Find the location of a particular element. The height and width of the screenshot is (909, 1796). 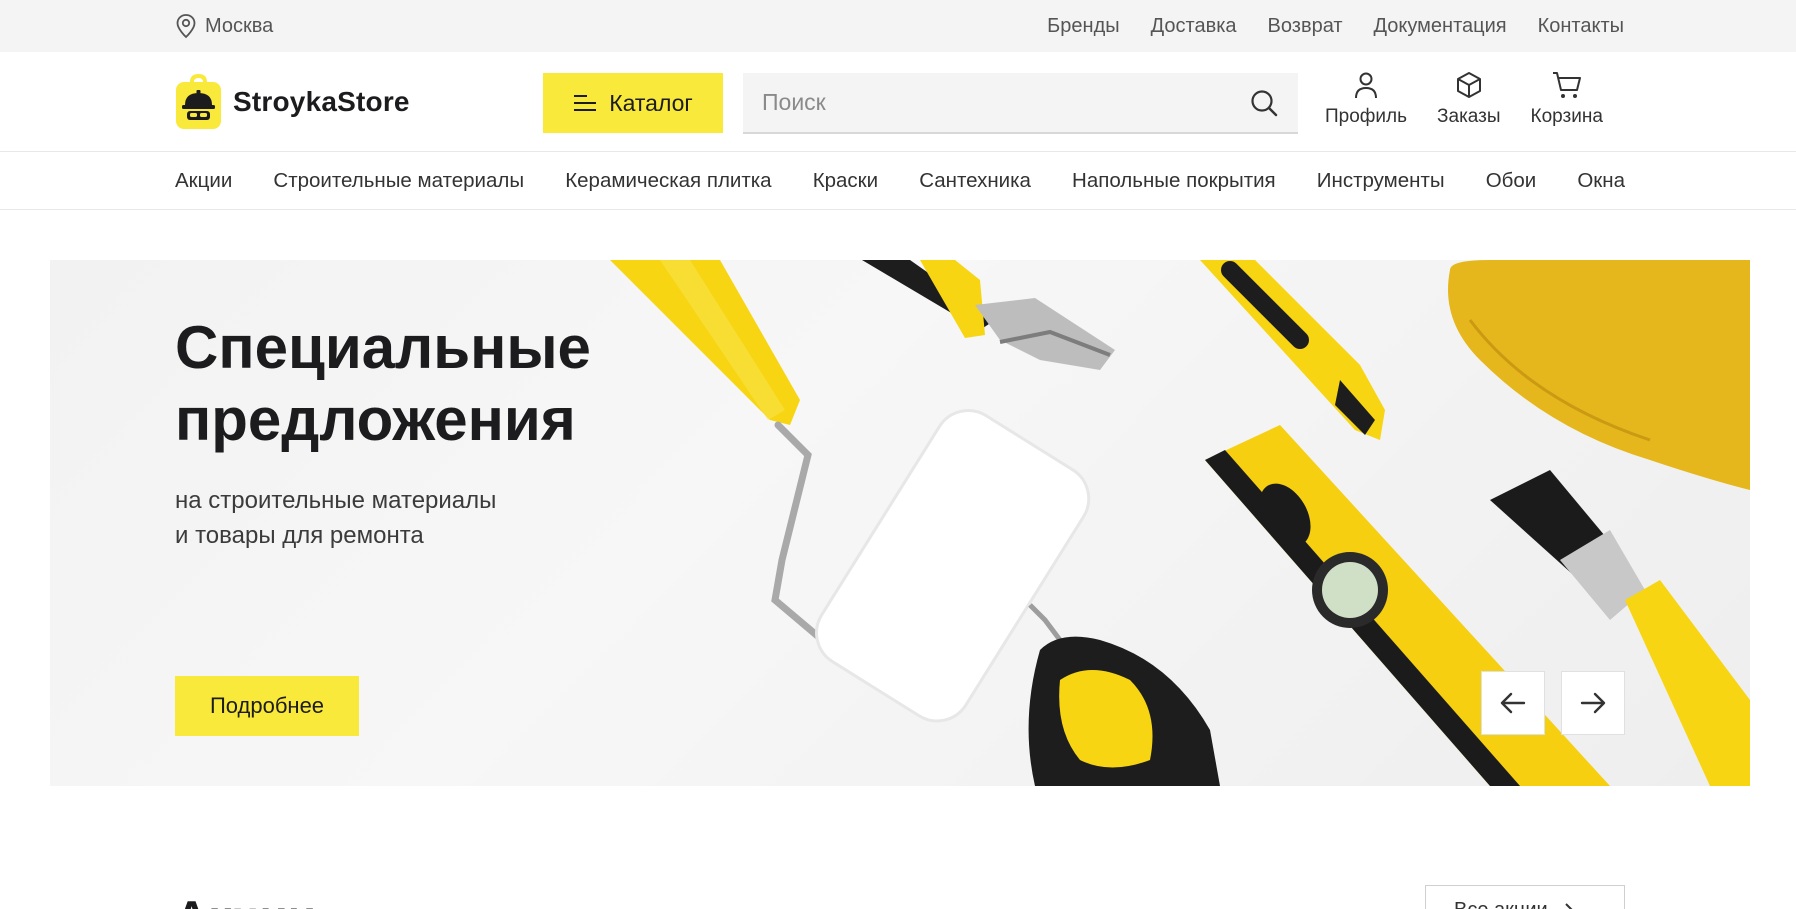

nav-item-promotions: Акции is located at coordinates (203, 181).